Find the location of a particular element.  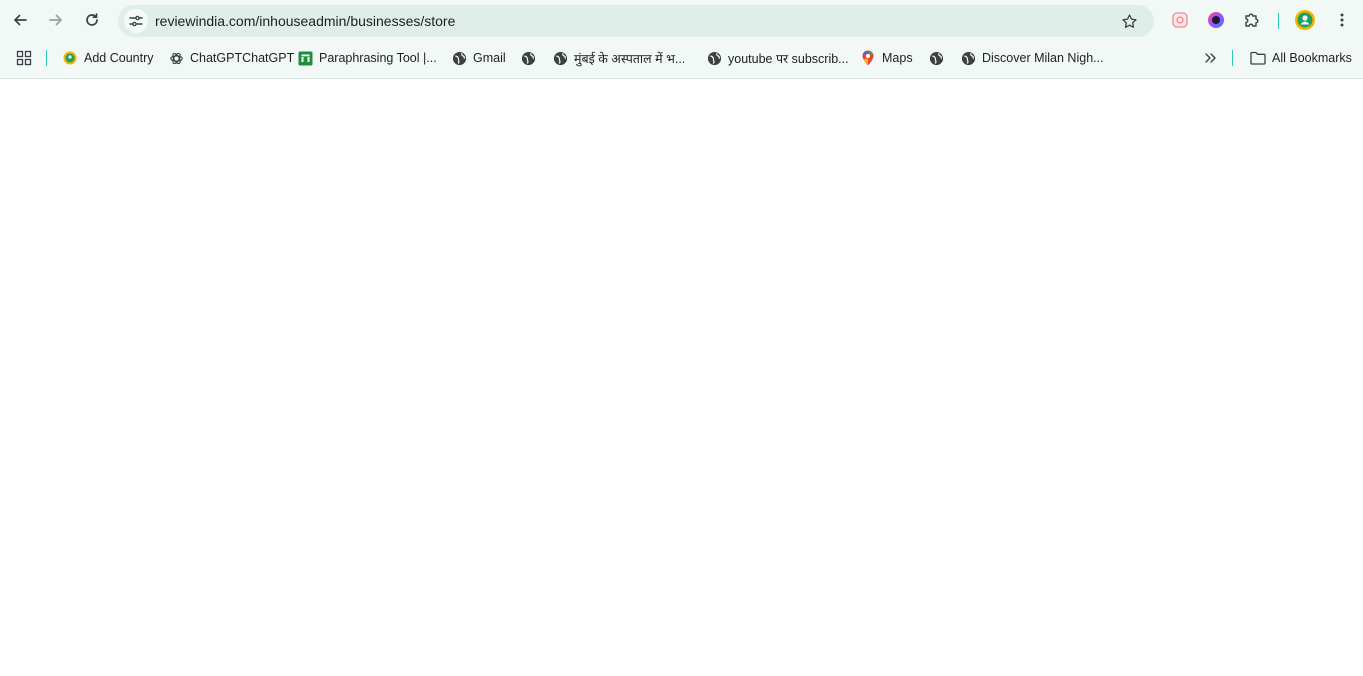

toolbar-separator is located at coordinates (1278, 21).